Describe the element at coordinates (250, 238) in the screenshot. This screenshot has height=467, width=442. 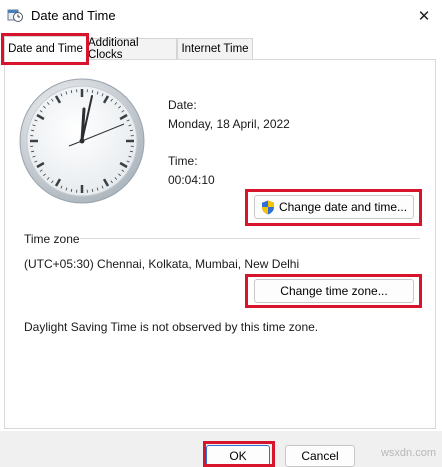
I see `divider` at that location.